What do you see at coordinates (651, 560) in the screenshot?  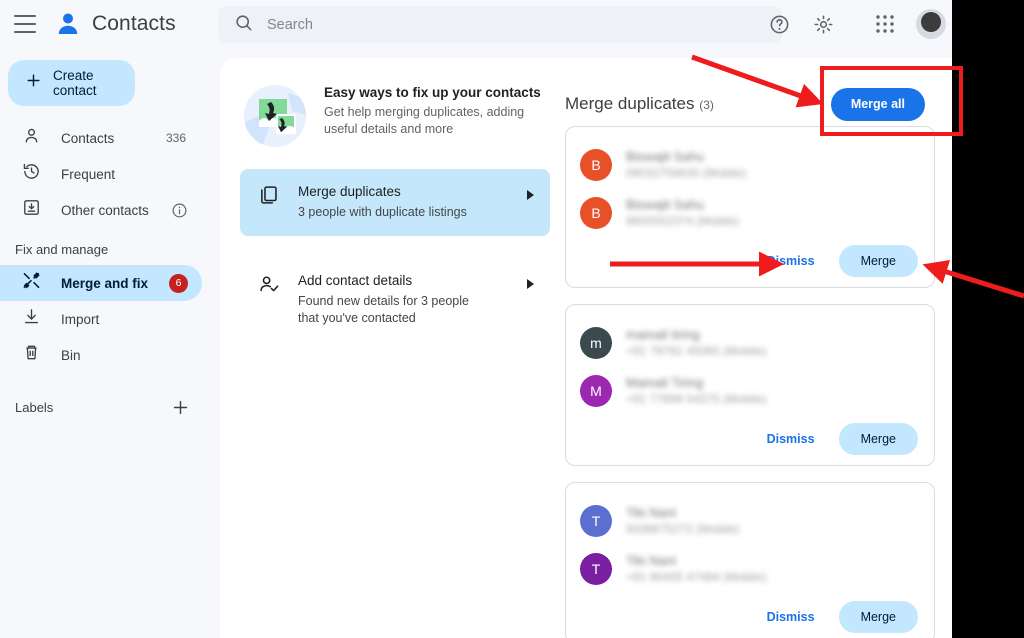 I see `contact-name: Tiki Nani` at bounding box center [651, 560].